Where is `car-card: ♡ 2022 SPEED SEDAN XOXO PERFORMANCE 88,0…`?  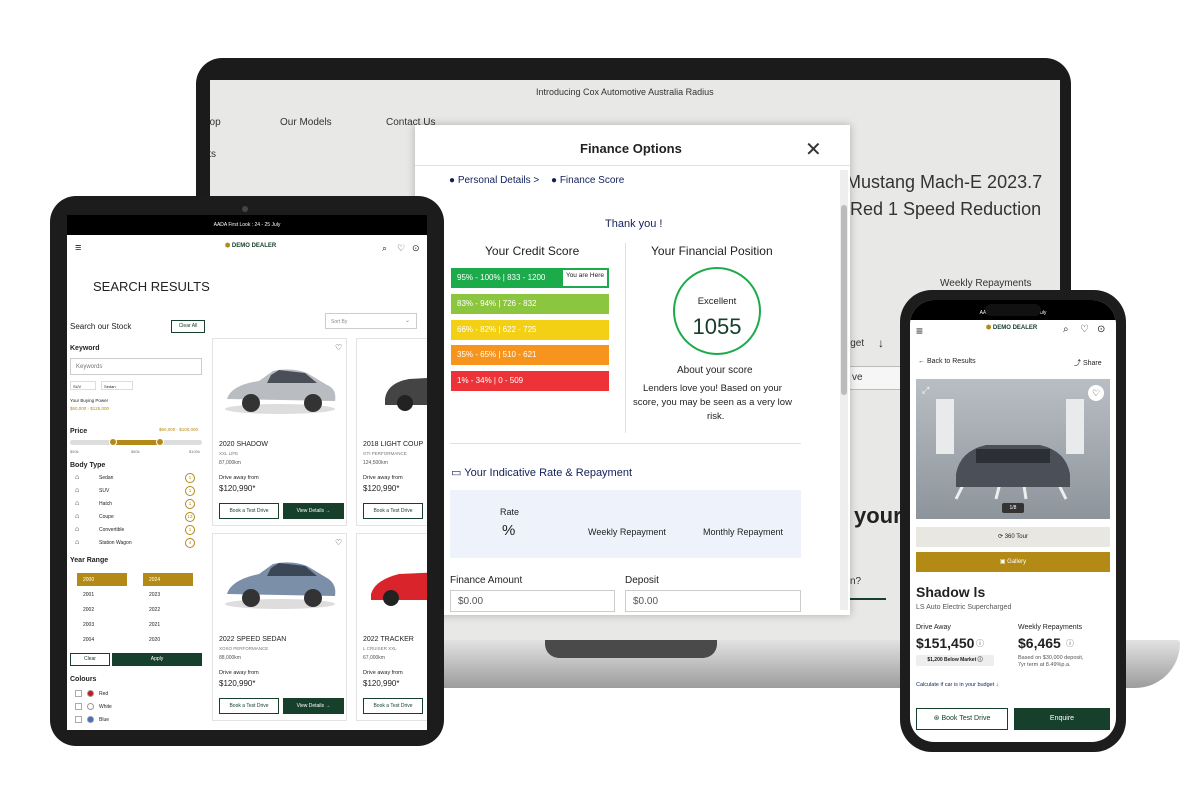
car-card: ♡ 2022 SPEED SEDAN XOXO PERFORMANCE 88,0… is located at coordinates (279, 627).